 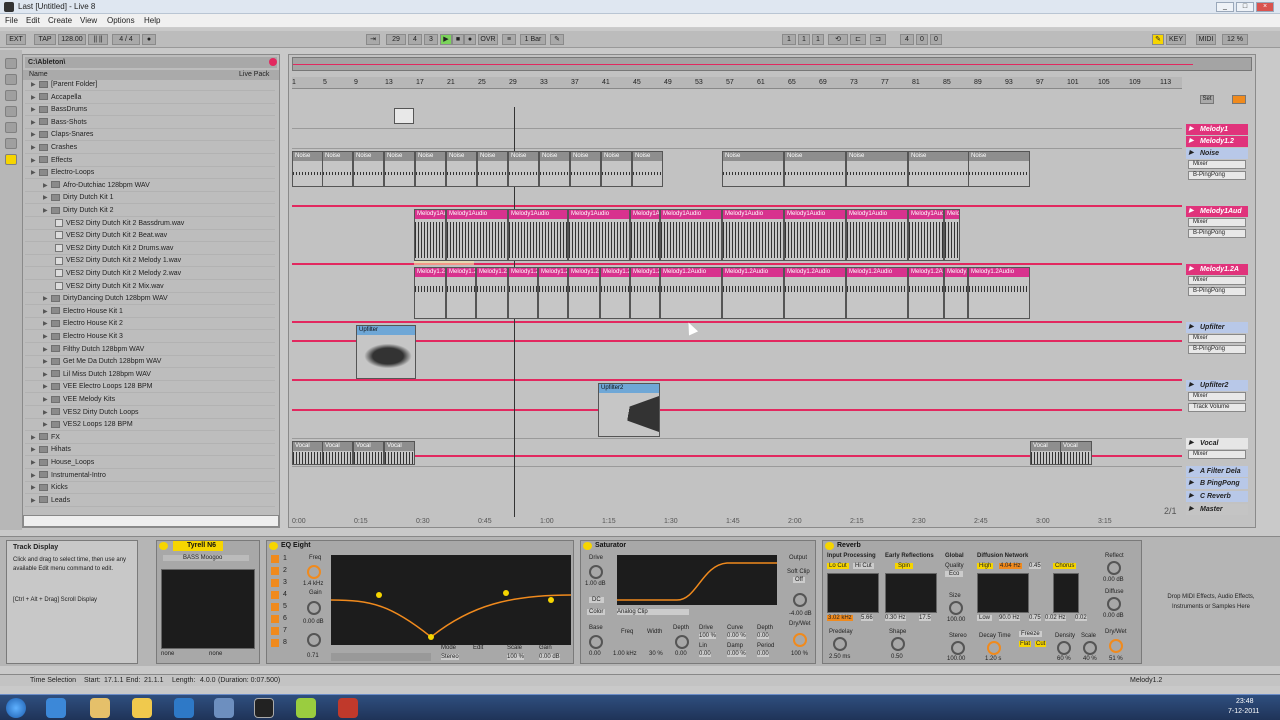 I want to click on sat-damp-value: 0.00 %, so click(x=736, y=654).